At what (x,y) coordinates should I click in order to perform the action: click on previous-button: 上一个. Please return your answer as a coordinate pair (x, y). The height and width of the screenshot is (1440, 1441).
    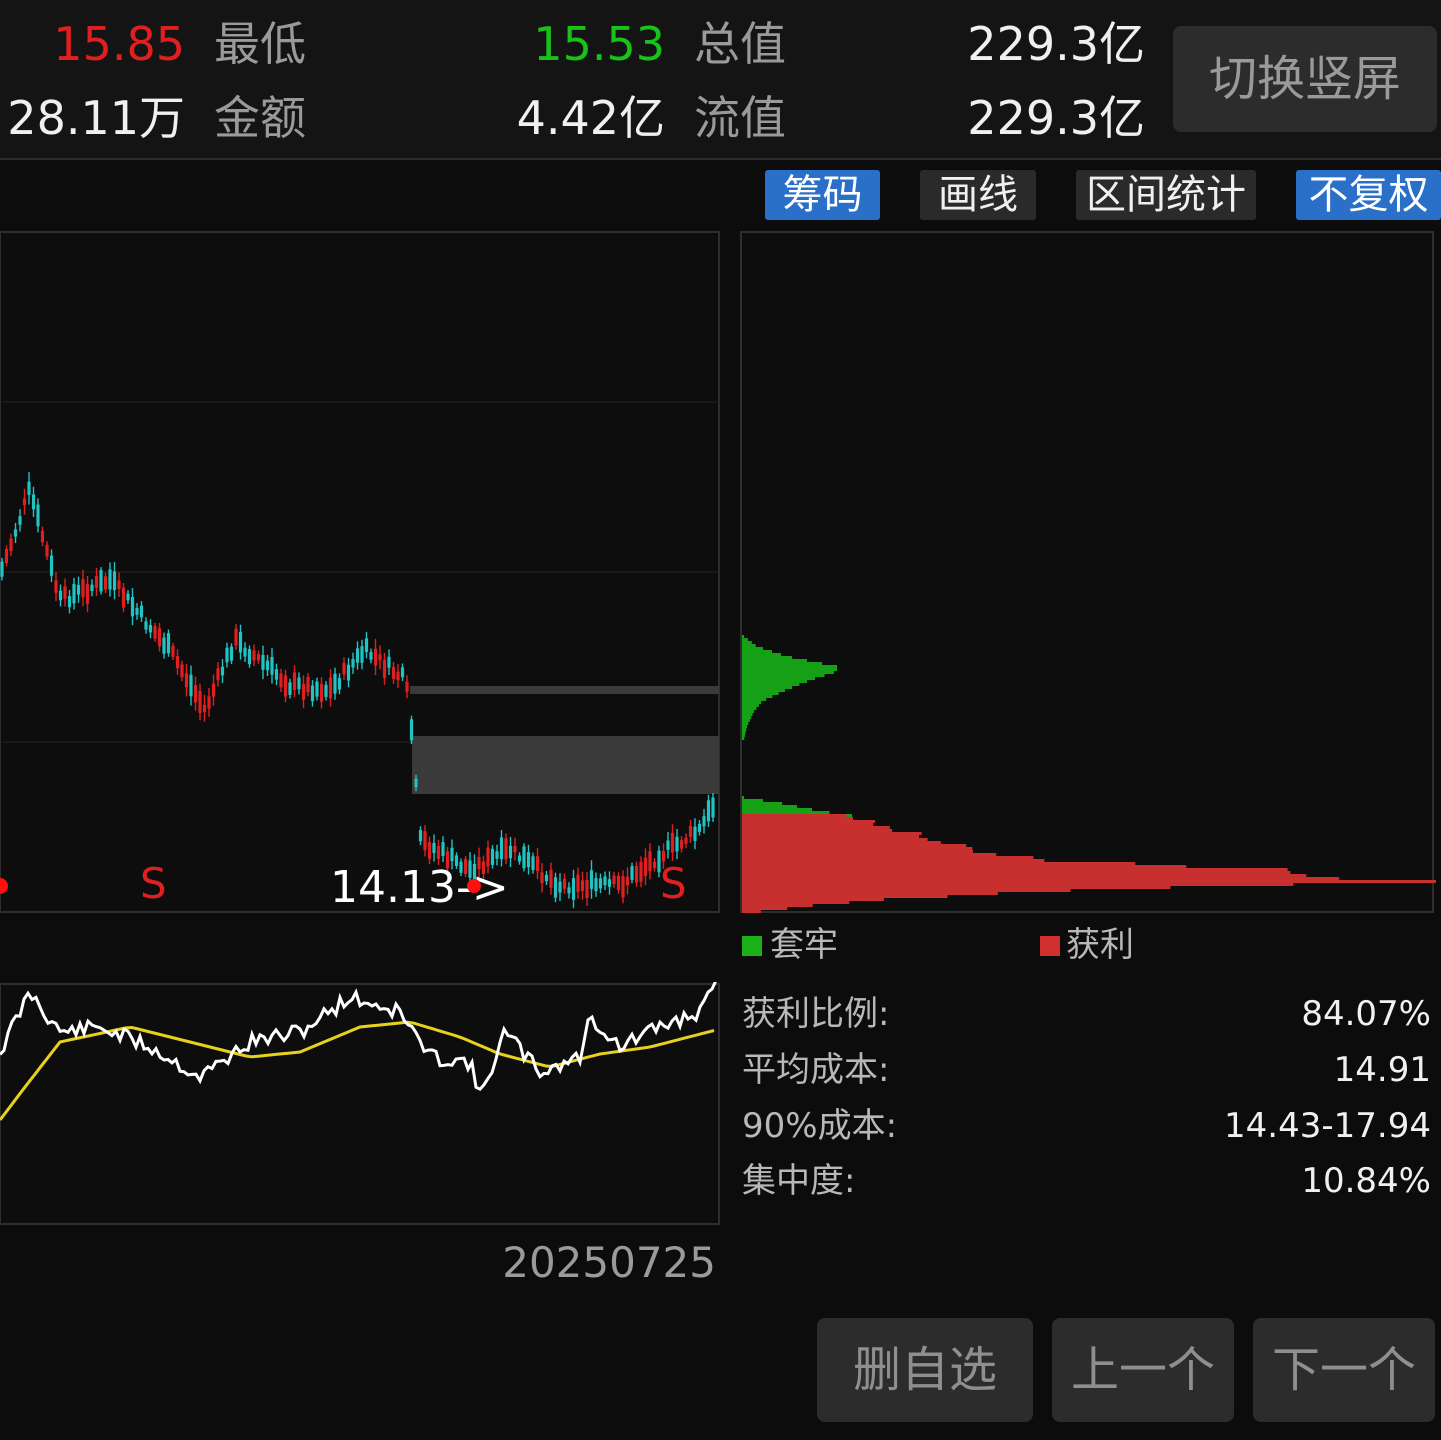
    Looking at the image, I should click on (1143, 1370).